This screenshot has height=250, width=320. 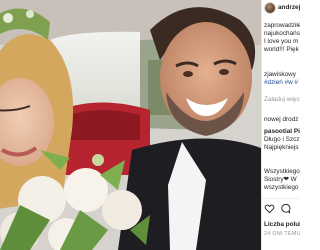 I want to click on comment-line: pasootial Pi, so click(x=282, y=132).